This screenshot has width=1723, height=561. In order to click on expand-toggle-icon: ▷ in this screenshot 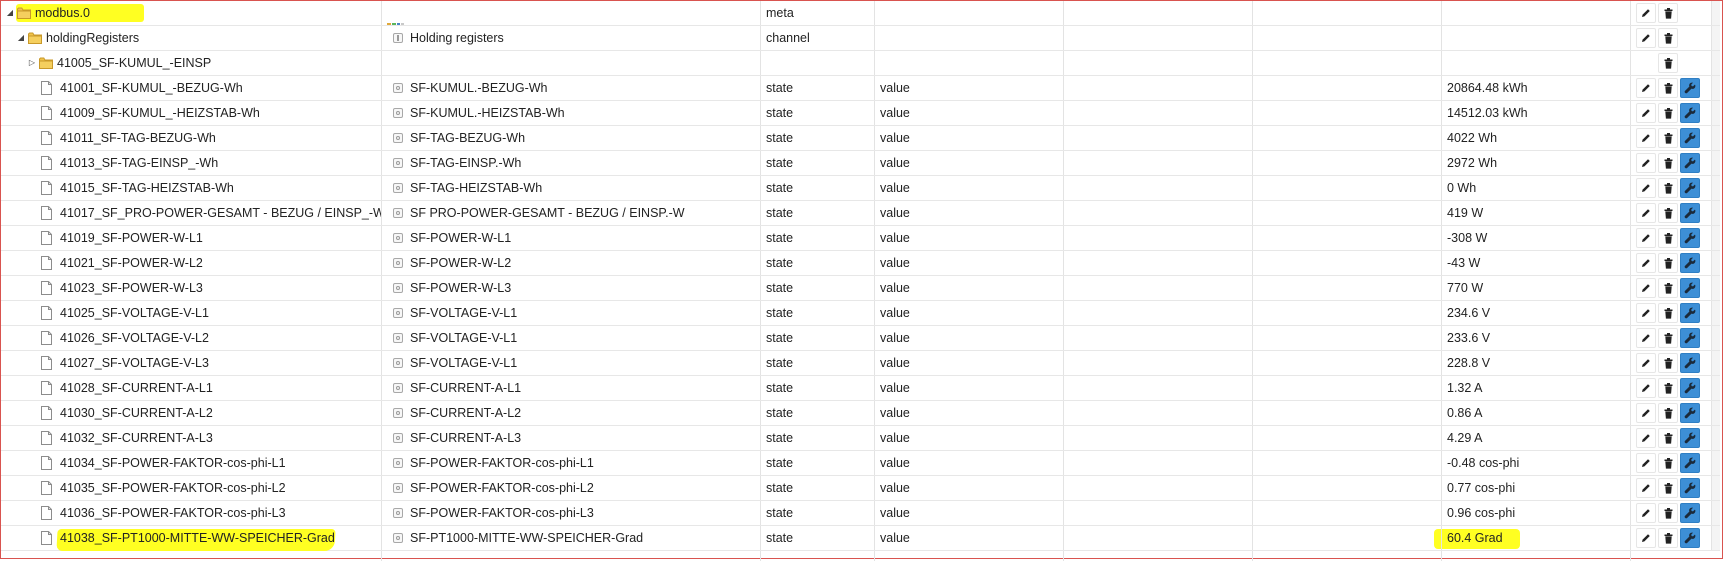, I will do `click(32, 63)`.